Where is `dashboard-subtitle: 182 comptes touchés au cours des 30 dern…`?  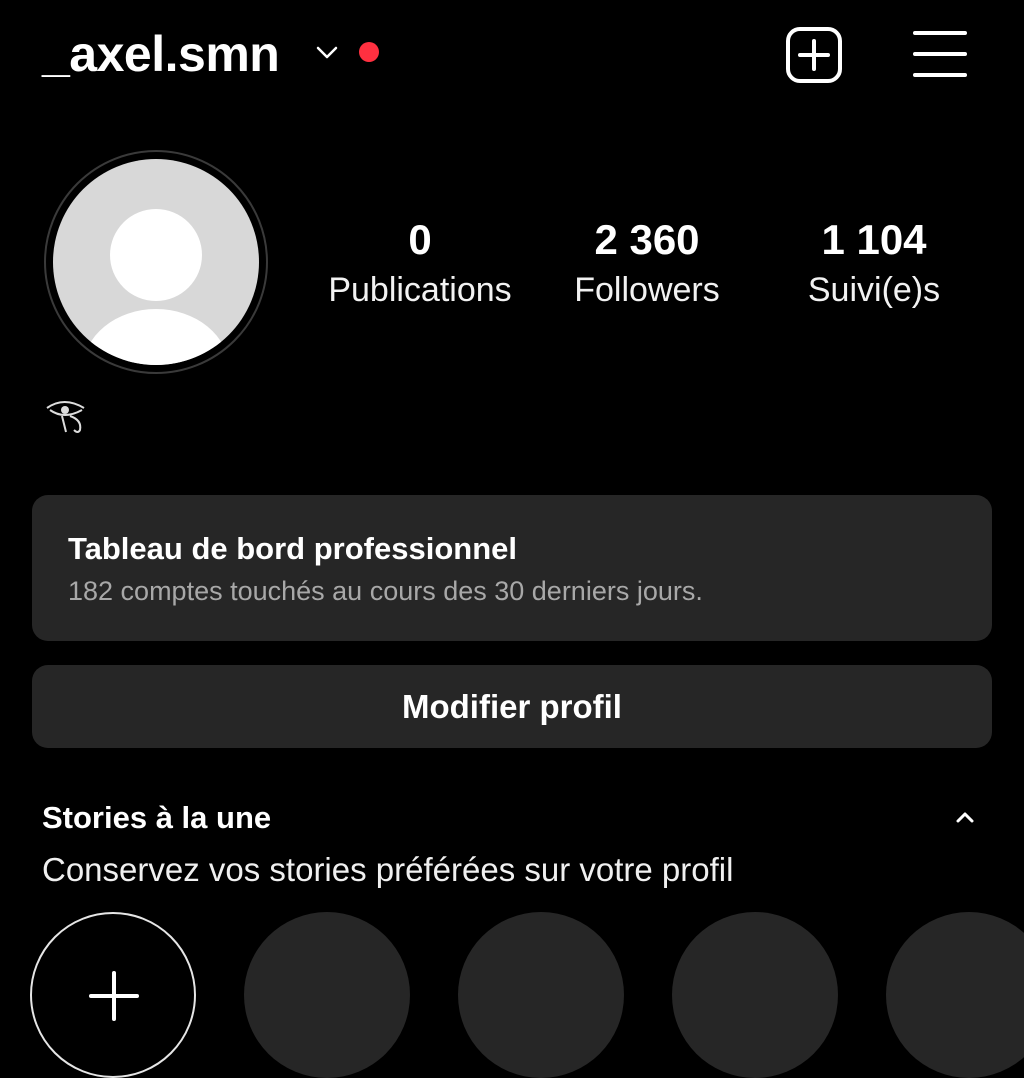 dashboard-subtitle: 182 comptes touchés au cours des 30 dern… is located at coordinates (385, 591).